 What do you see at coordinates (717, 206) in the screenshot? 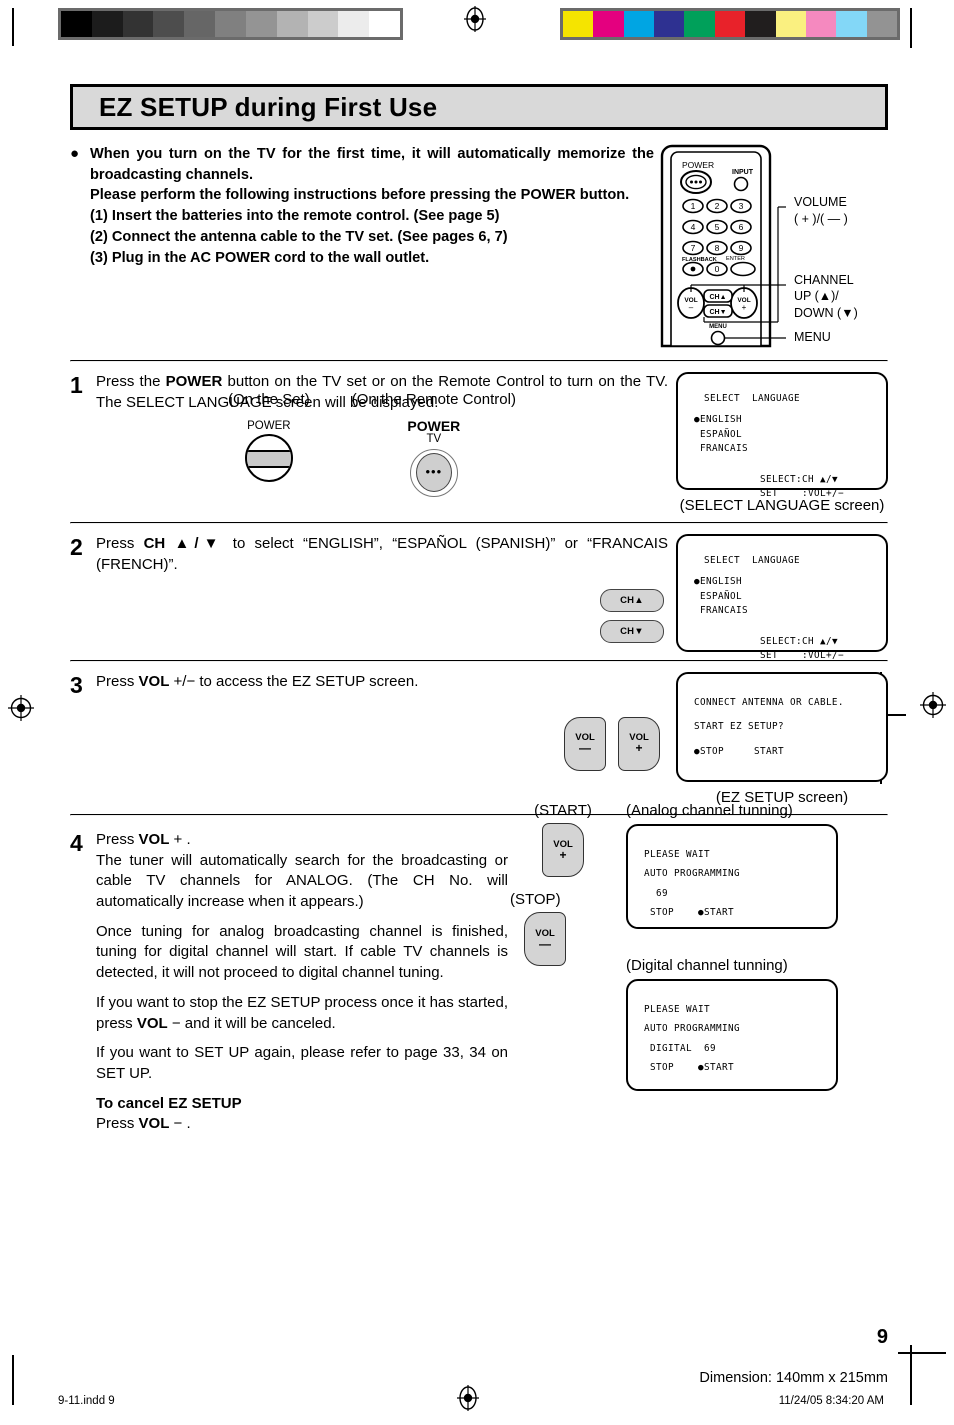
I see `svg-text: 2` at bounding box center [717, 206].